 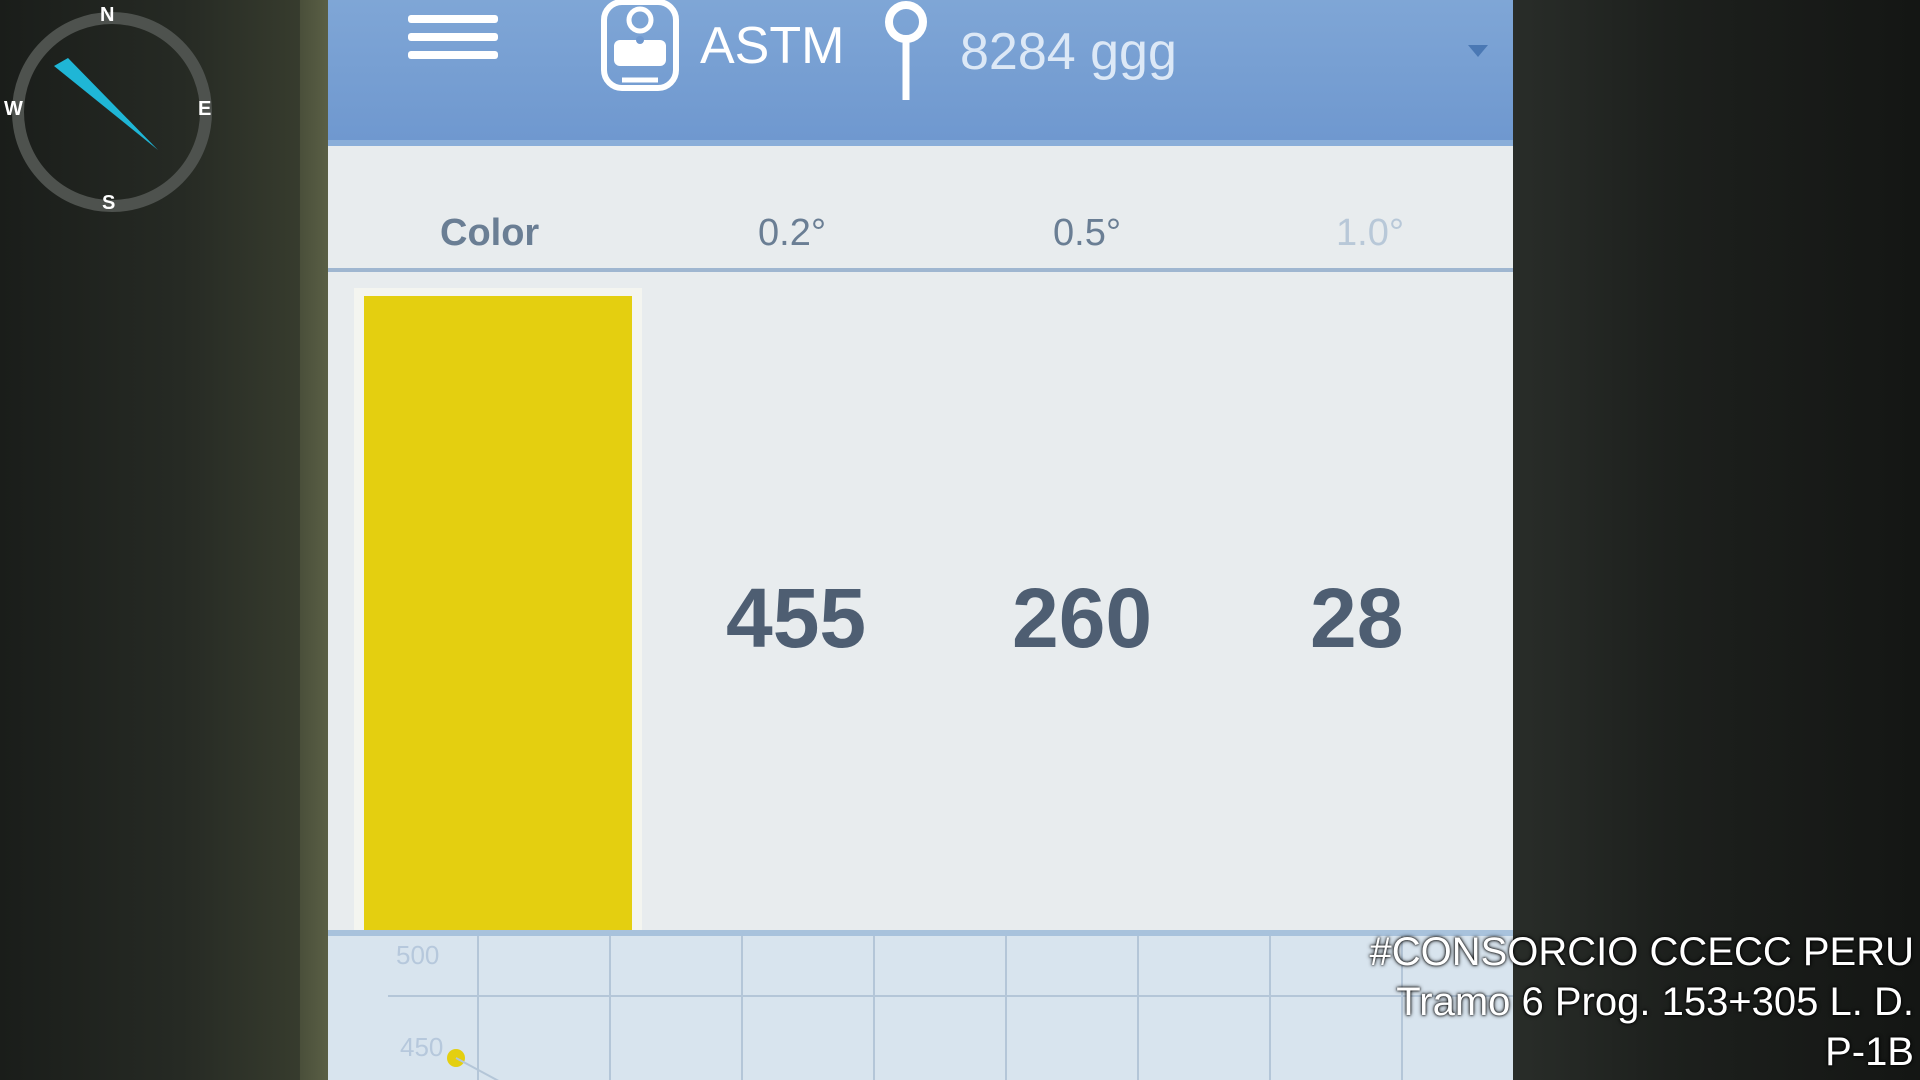 What do you see at coordinates (422, 1047) in the screenshot?
I see `y-tick-450: 450` at bounding box center [422, 1047].